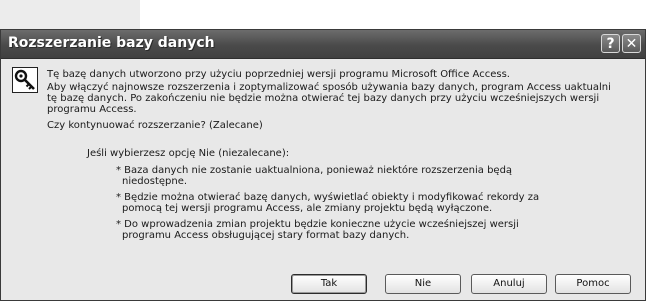 The image size is (646, 301). Describe the element at coordinates (509, 284) in the screenshot. I see `cancel-button: Anuluj` at that location.